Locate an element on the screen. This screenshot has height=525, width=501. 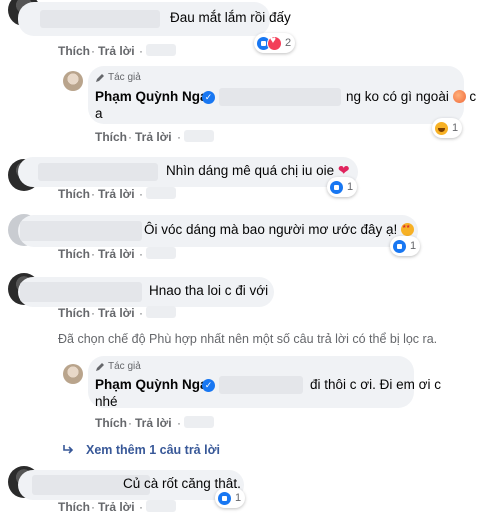
peach-emoji is located at coordinates (459, 96).